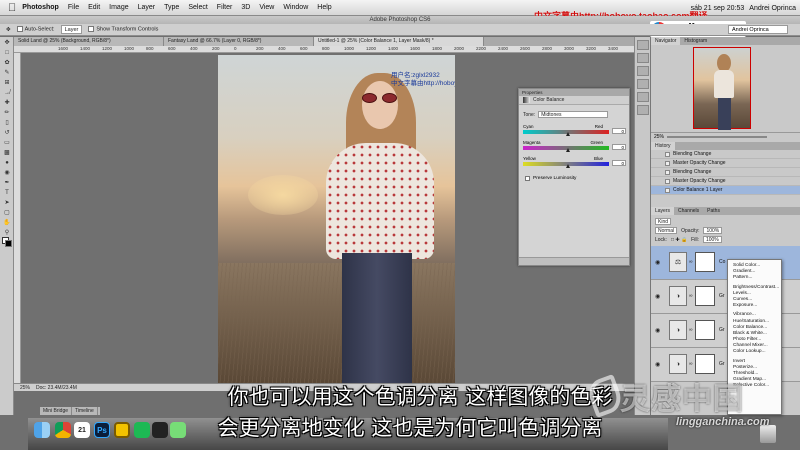 This screenshot has height=450, width=800. Describe the element at coordinates (7, 92) in the screenshot. I see `eyedropper-icon: ↛` at that location.